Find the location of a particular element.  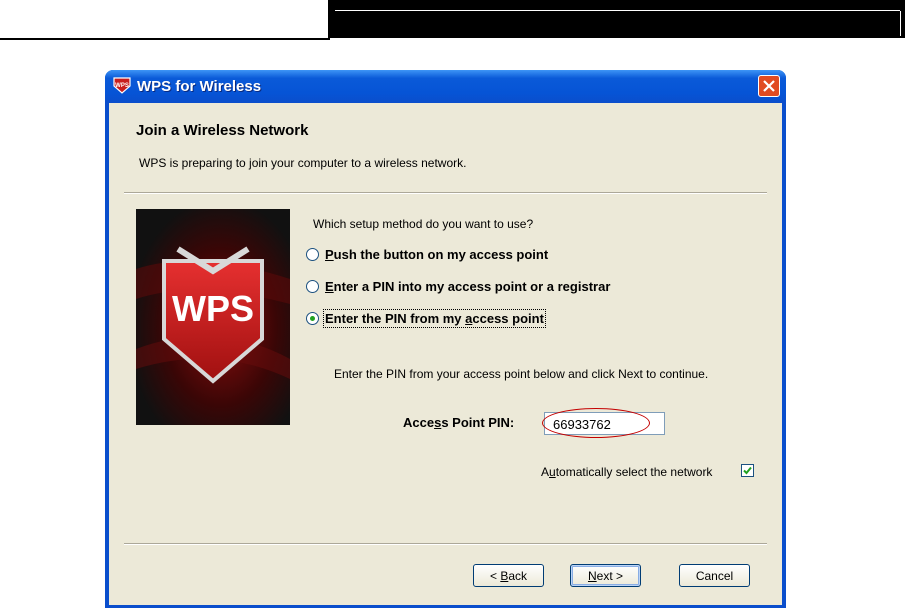

wps-logo-image: WPS is located at coordinates (213, 317).